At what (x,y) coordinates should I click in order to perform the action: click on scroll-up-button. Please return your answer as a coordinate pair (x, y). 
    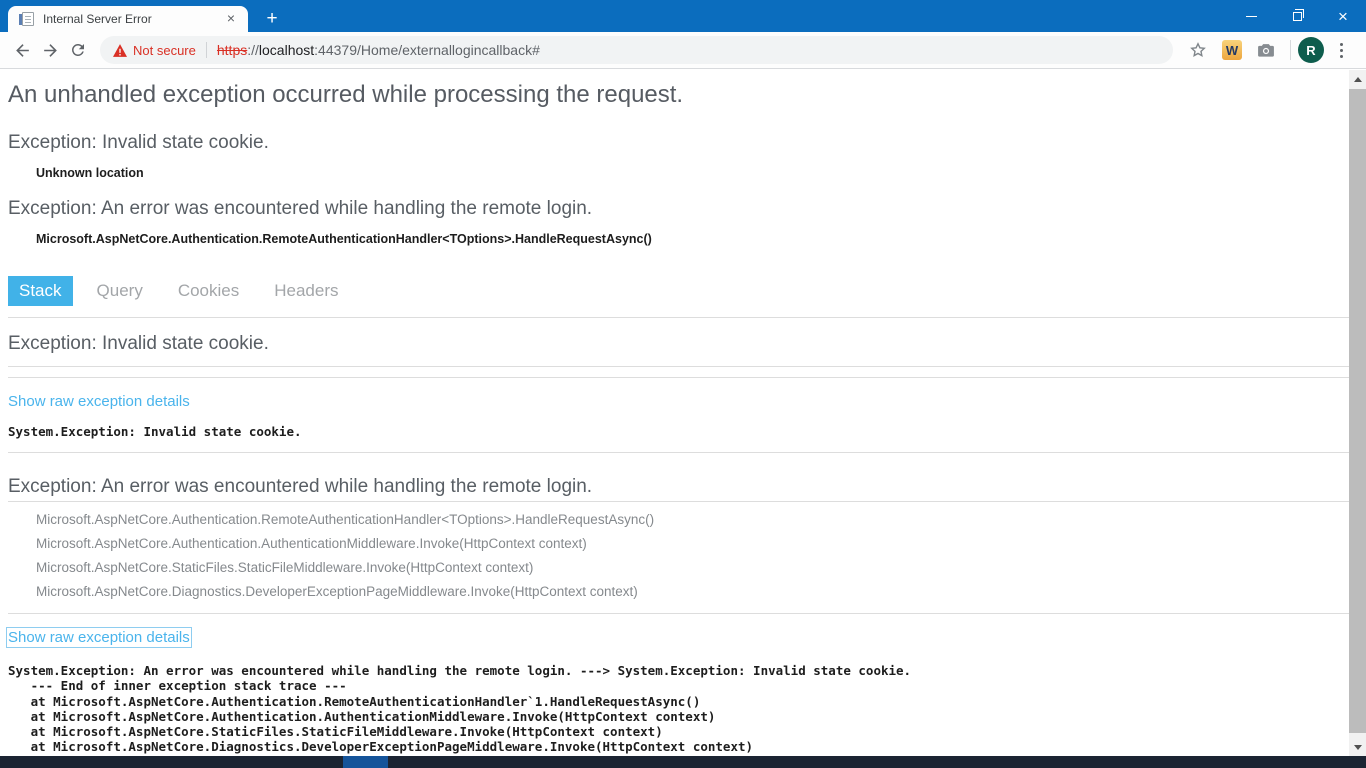
    Looking at the image, I should click on (1357, 79).